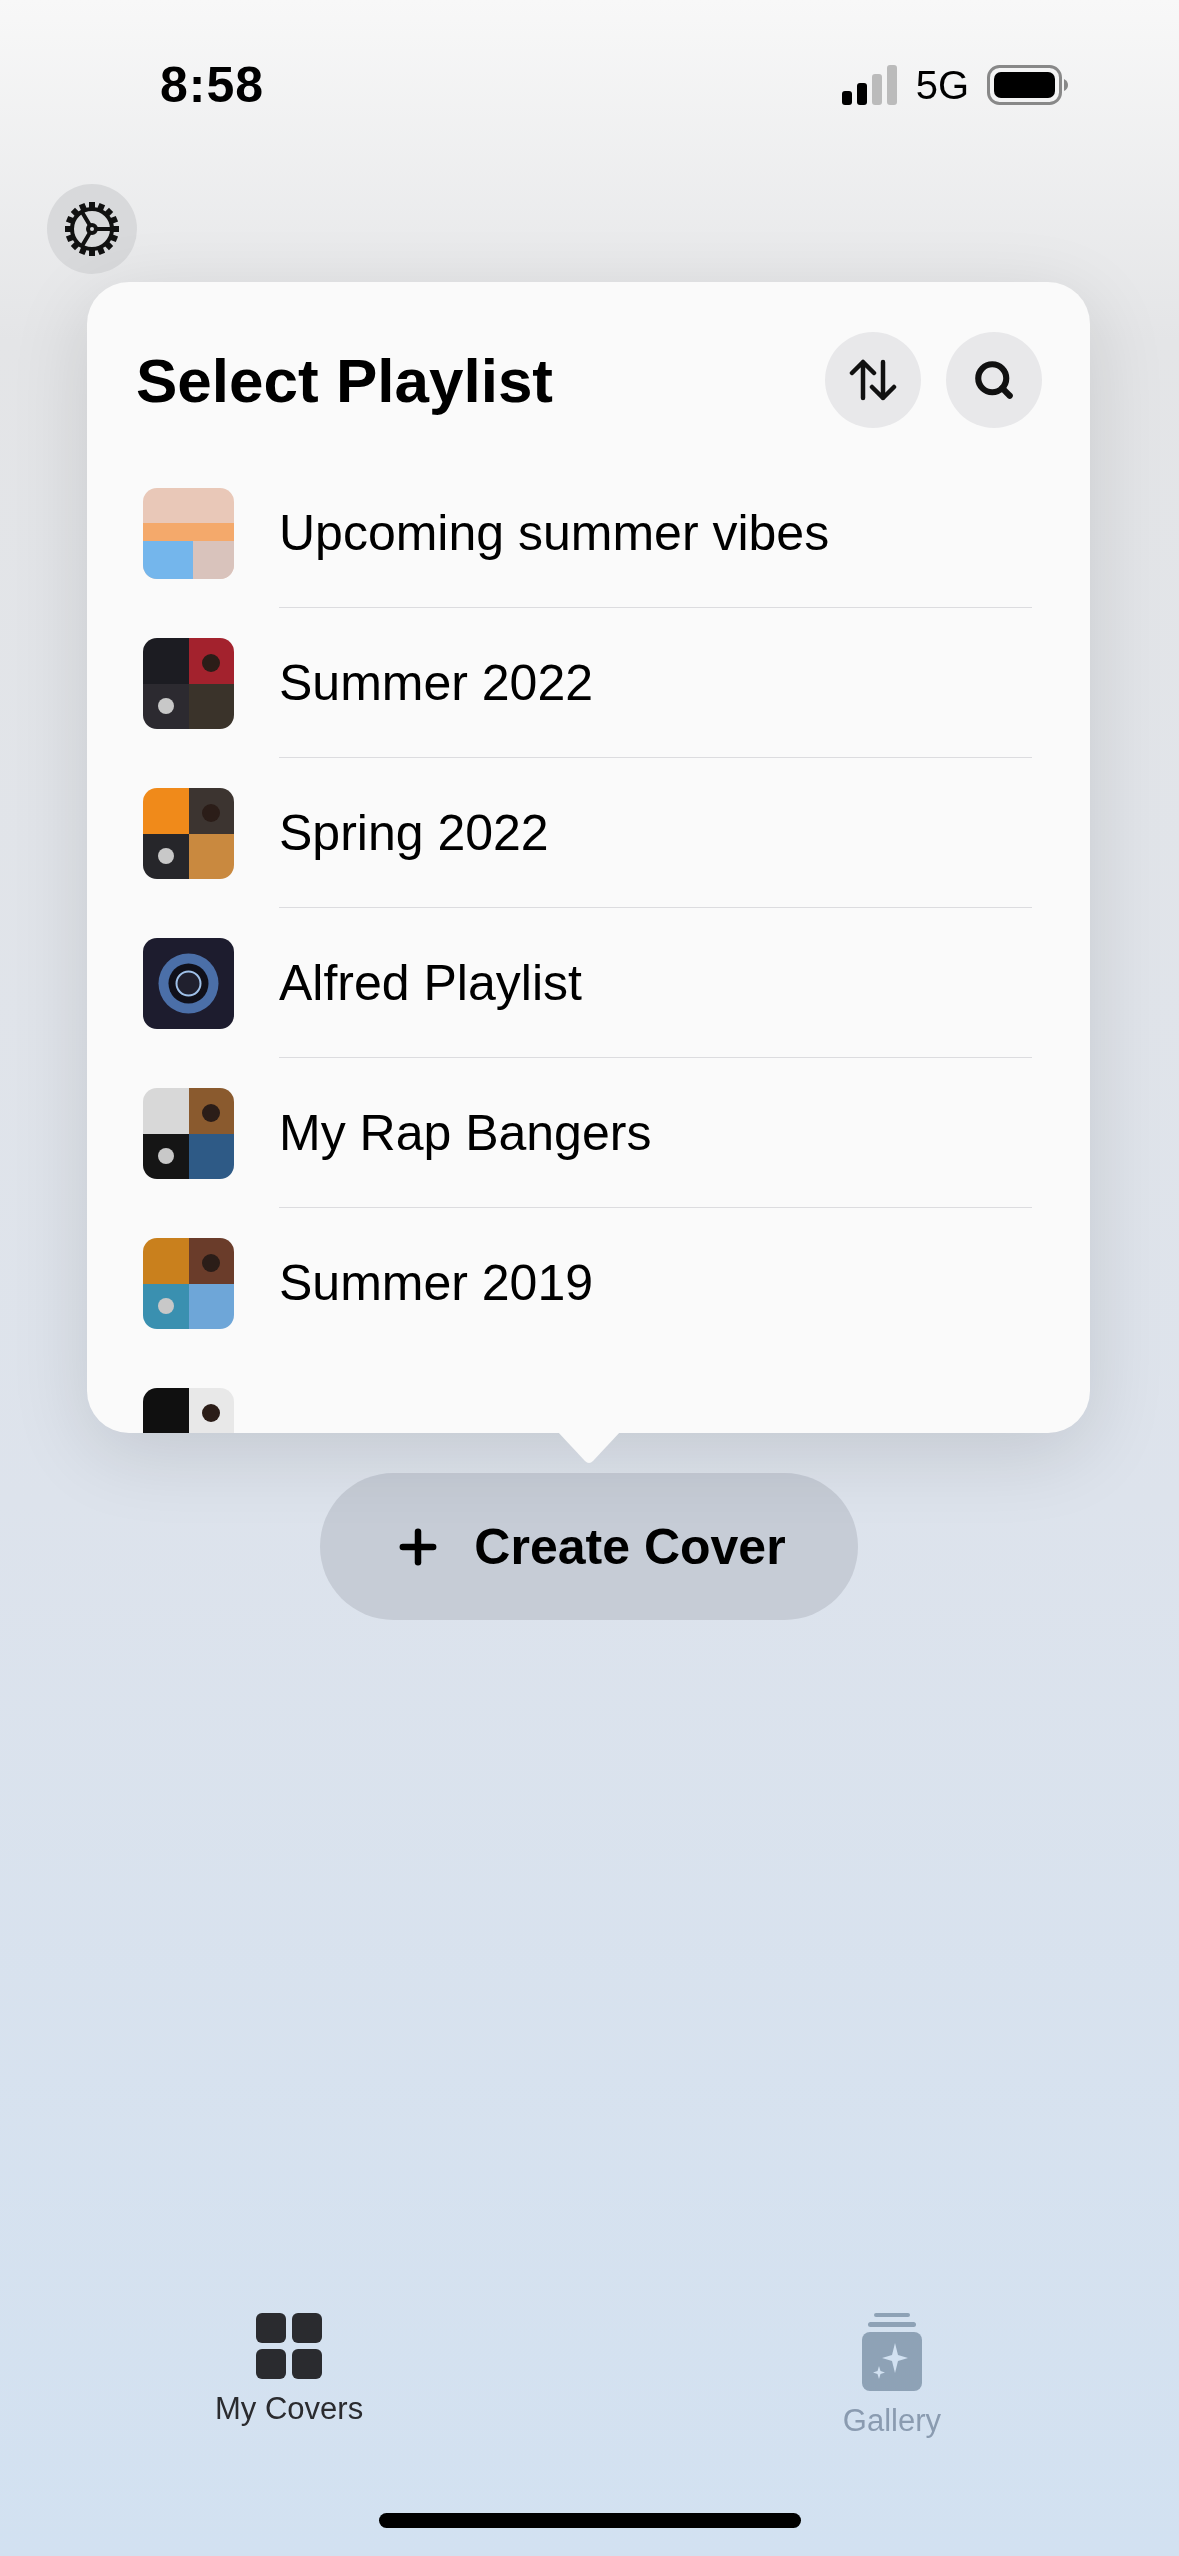 The width and height of the screenshot is (1179, 2556). What do you see at coordinates (1028, 85) in the screenshot?
I see `battery-icon` at bounding box center [1028, 85].